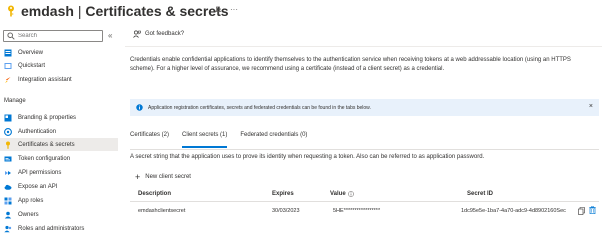 The width and height of the screenshot is (602, 251). Describe the element at coordinates (581, 211) in the screenshot. I see `copy-icon` at that location.